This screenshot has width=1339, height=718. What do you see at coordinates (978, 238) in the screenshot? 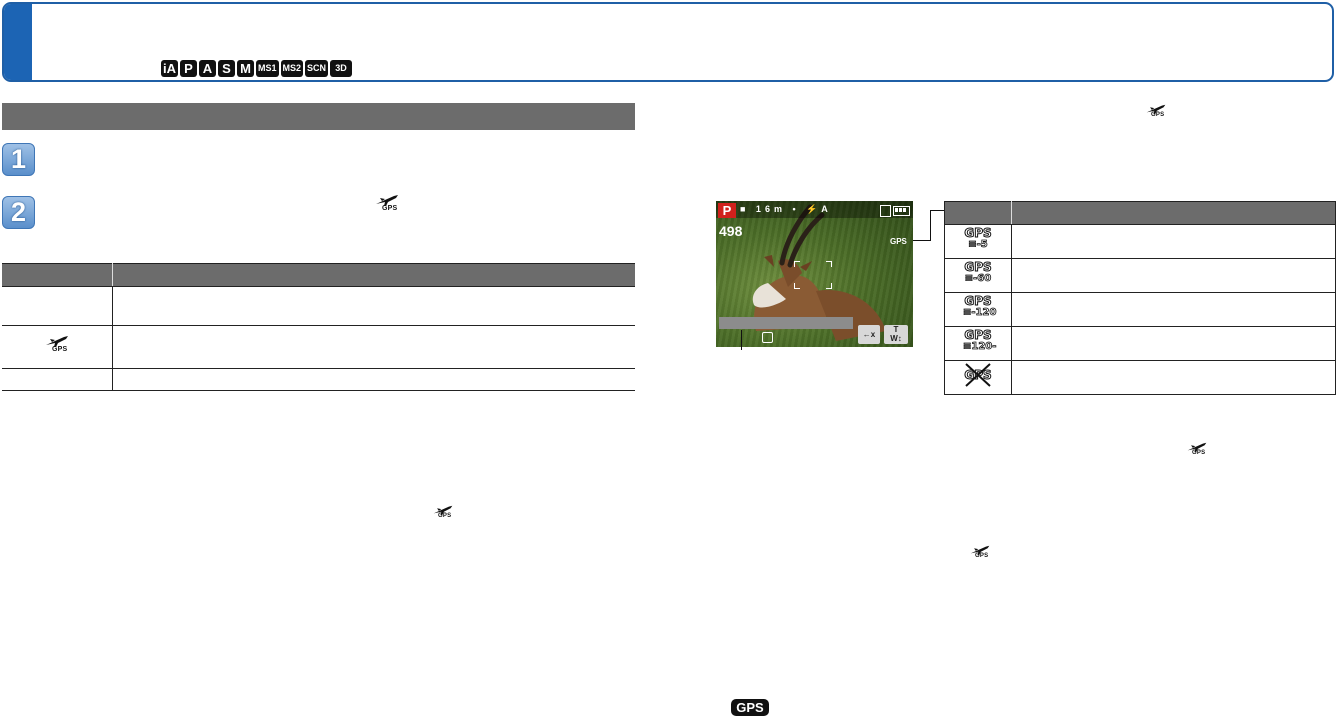
I see `gps-signal-5-icon: GPS ≡-5` at bounding box center [978, 238].